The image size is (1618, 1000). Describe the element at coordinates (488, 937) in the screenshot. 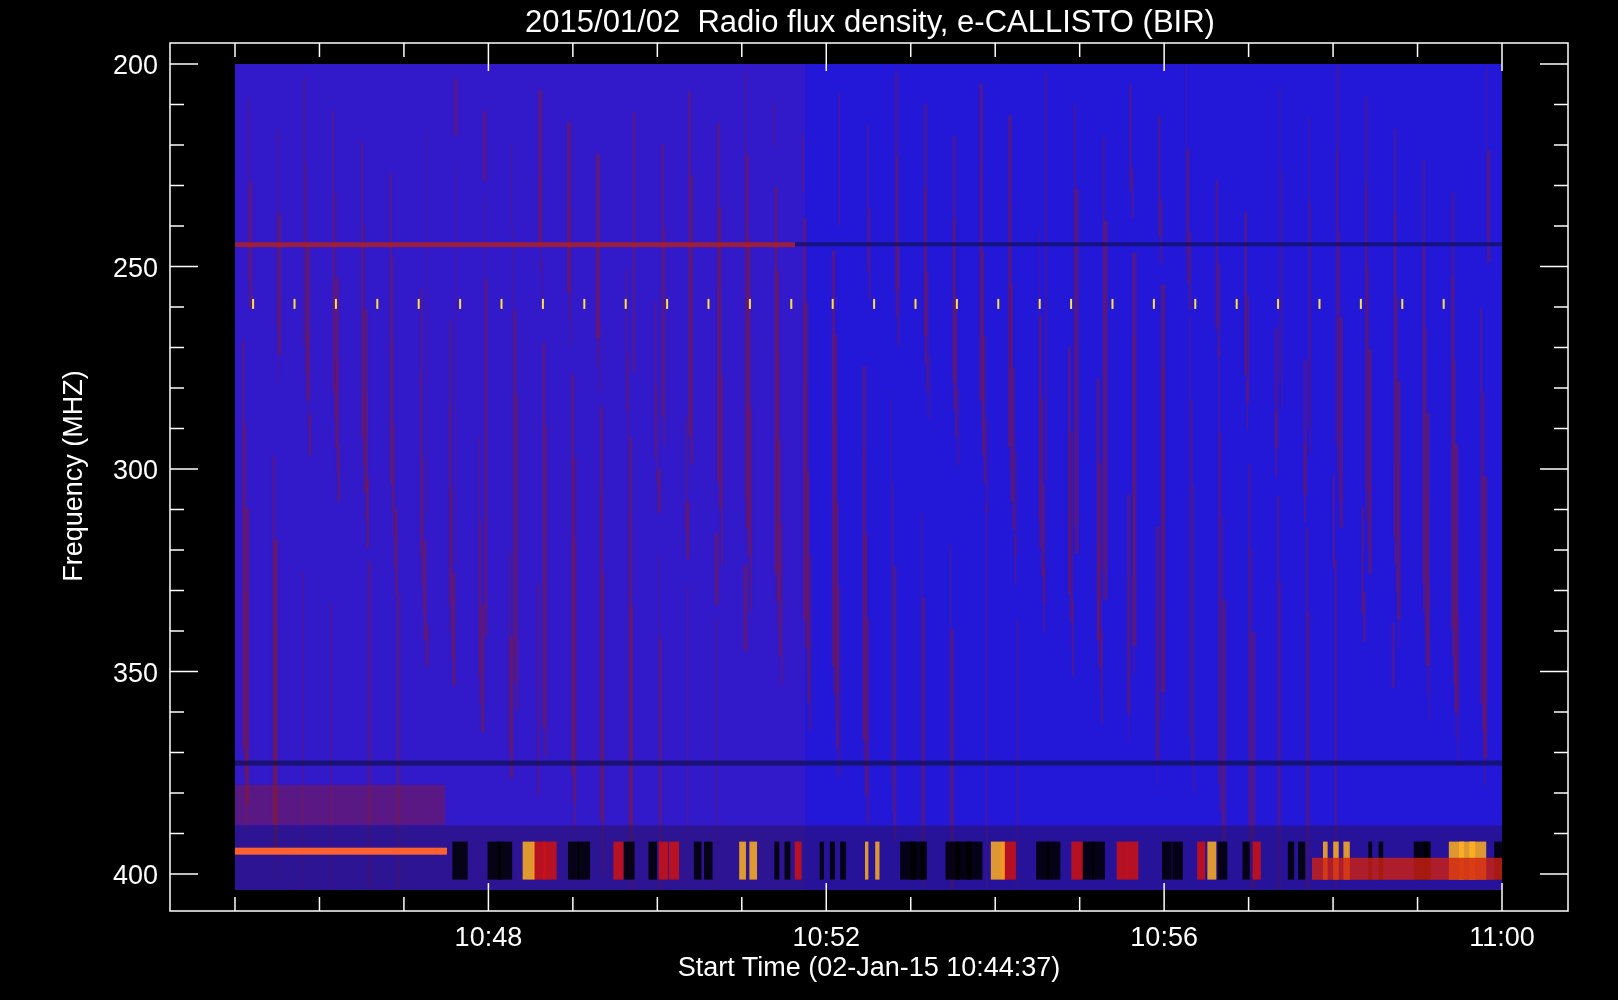

I see `x-tick-label: 10:48` at that location.